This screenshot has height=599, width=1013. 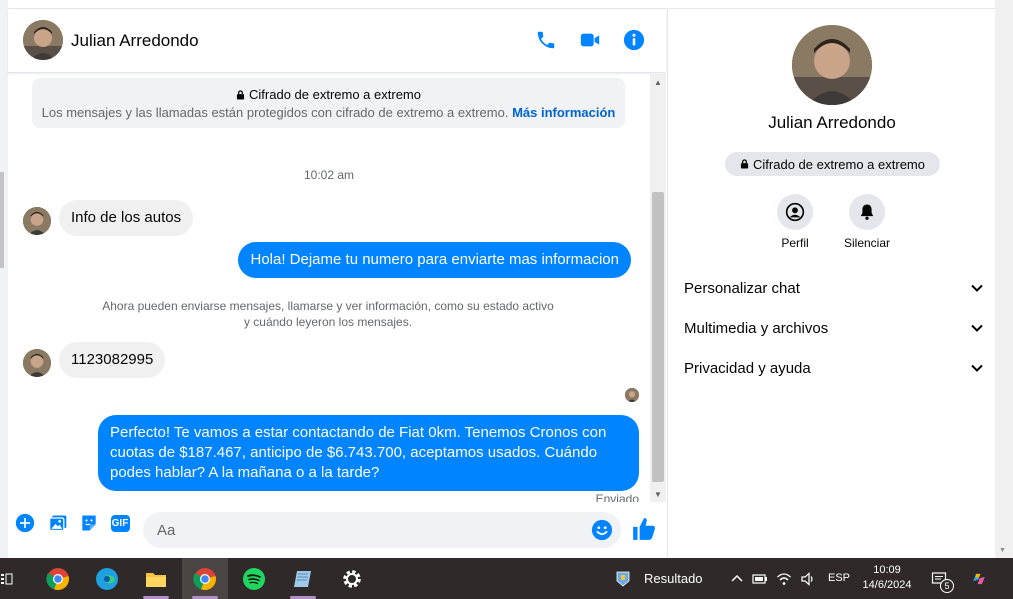 What do you see at coordinates (43, 40) in the screenshot?
I see `contact-avatar` at bounding box center [43, 40].